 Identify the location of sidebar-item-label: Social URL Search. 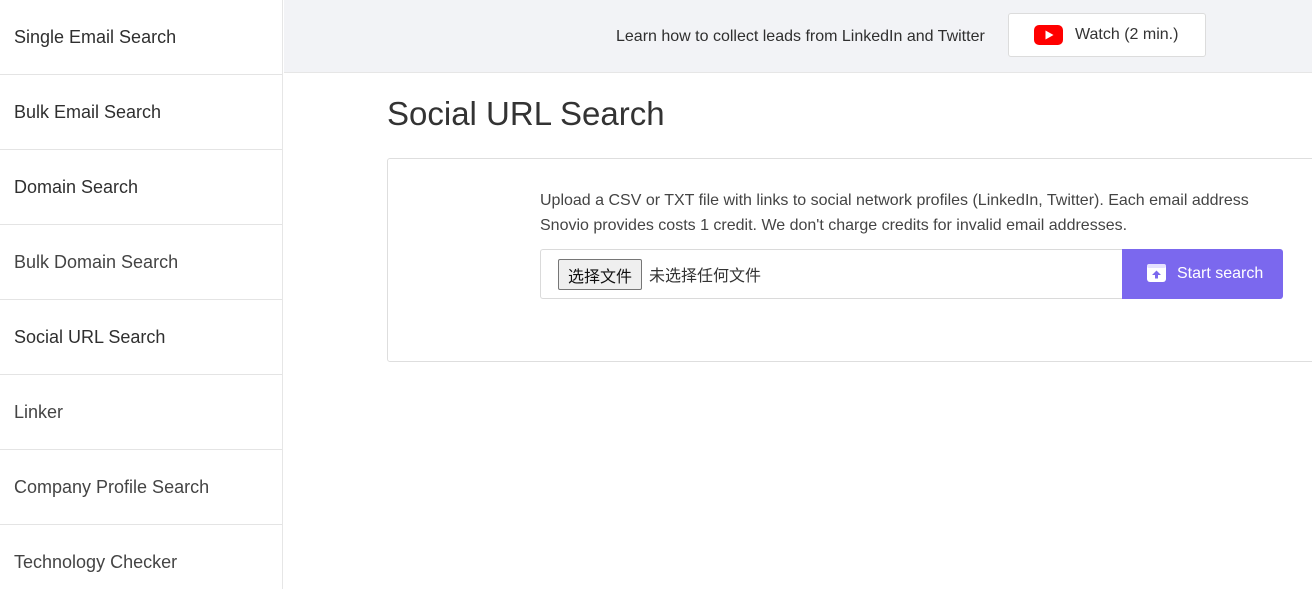
(90, 336).